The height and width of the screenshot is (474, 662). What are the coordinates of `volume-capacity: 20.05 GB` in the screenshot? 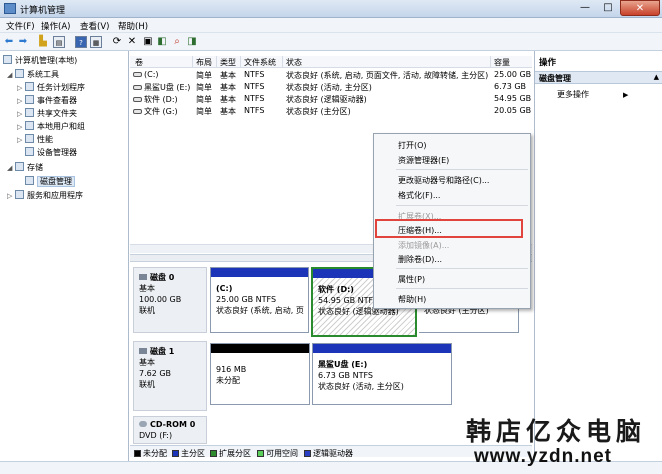 It's located at (513, 110).